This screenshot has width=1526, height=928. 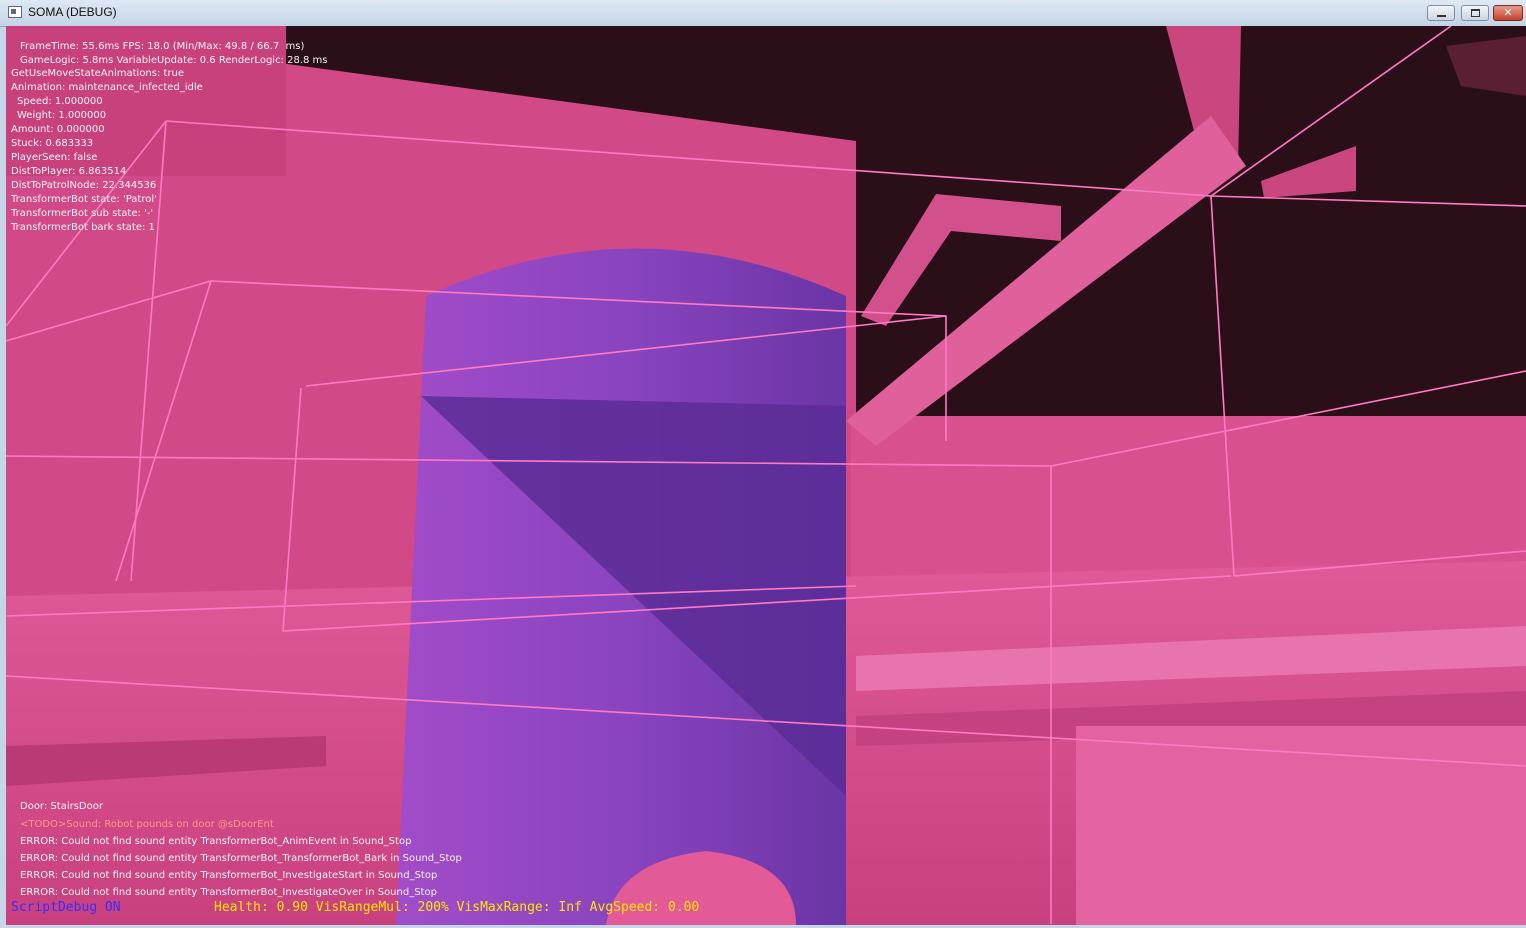 I want to click on maximize-icon, so click(x=1475, y=13).